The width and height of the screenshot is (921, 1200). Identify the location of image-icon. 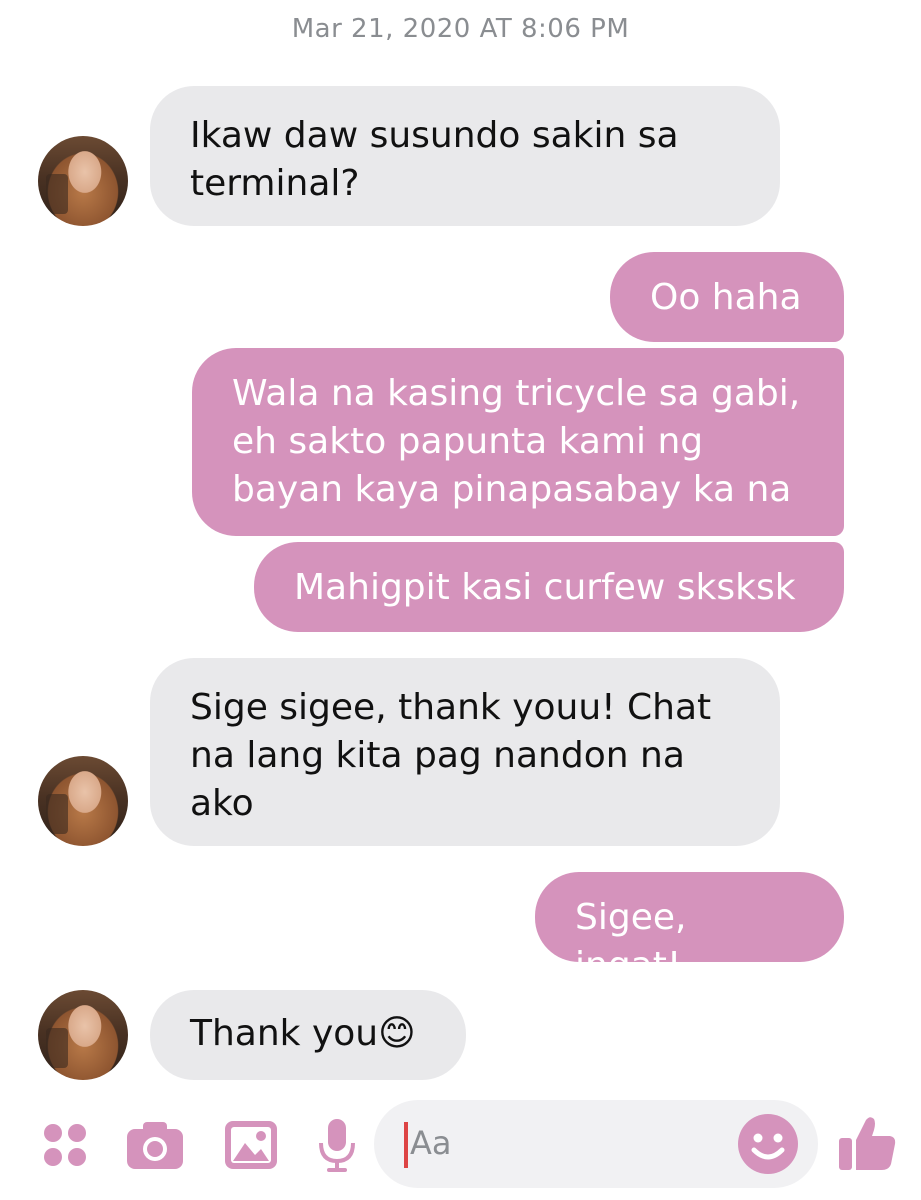
(251, 1145).